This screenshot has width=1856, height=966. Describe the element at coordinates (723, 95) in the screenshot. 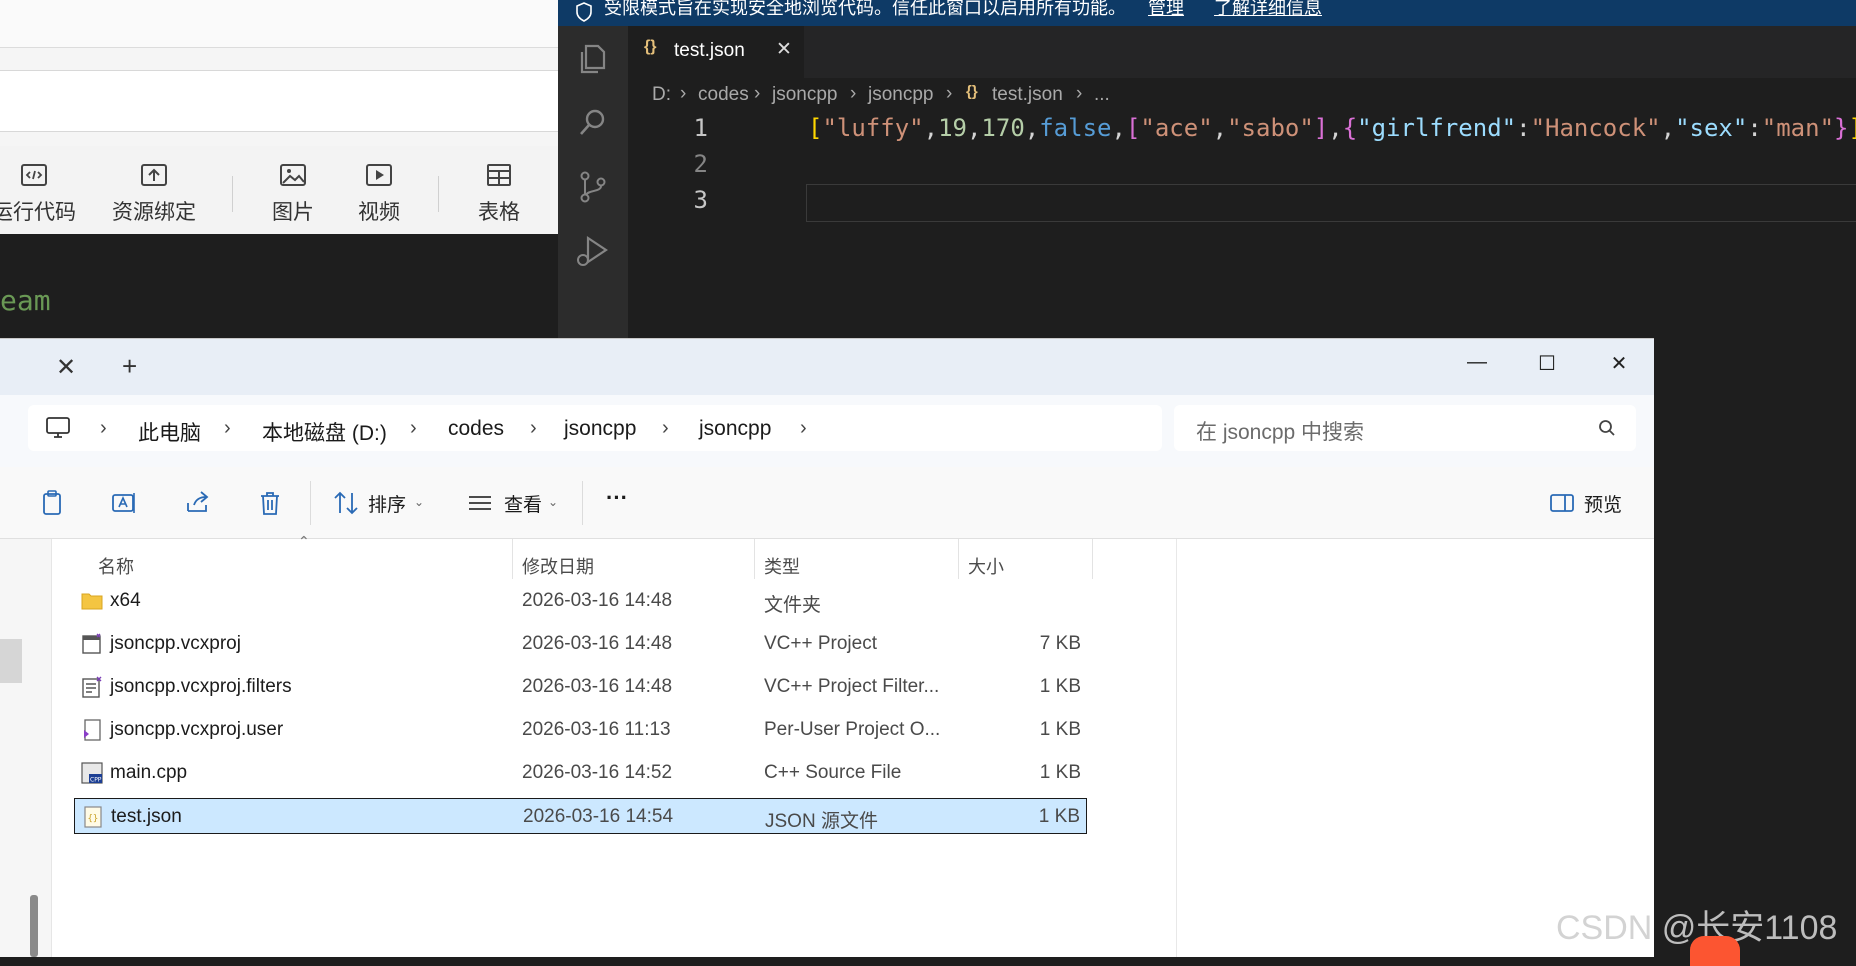

I see `breadcrumb-item: codes` at that location.